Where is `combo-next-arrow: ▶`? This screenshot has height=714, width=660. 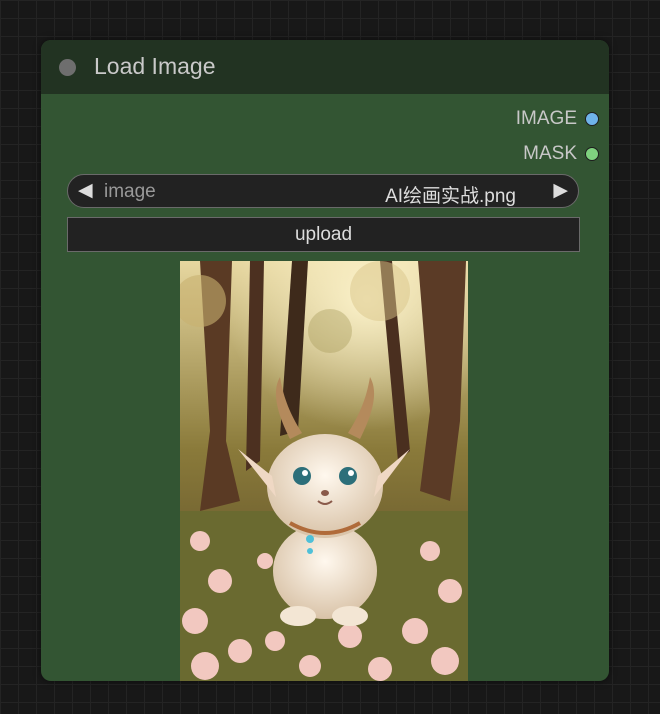
combo-next-arrow: ▶ is located at coordinates (560, 191).